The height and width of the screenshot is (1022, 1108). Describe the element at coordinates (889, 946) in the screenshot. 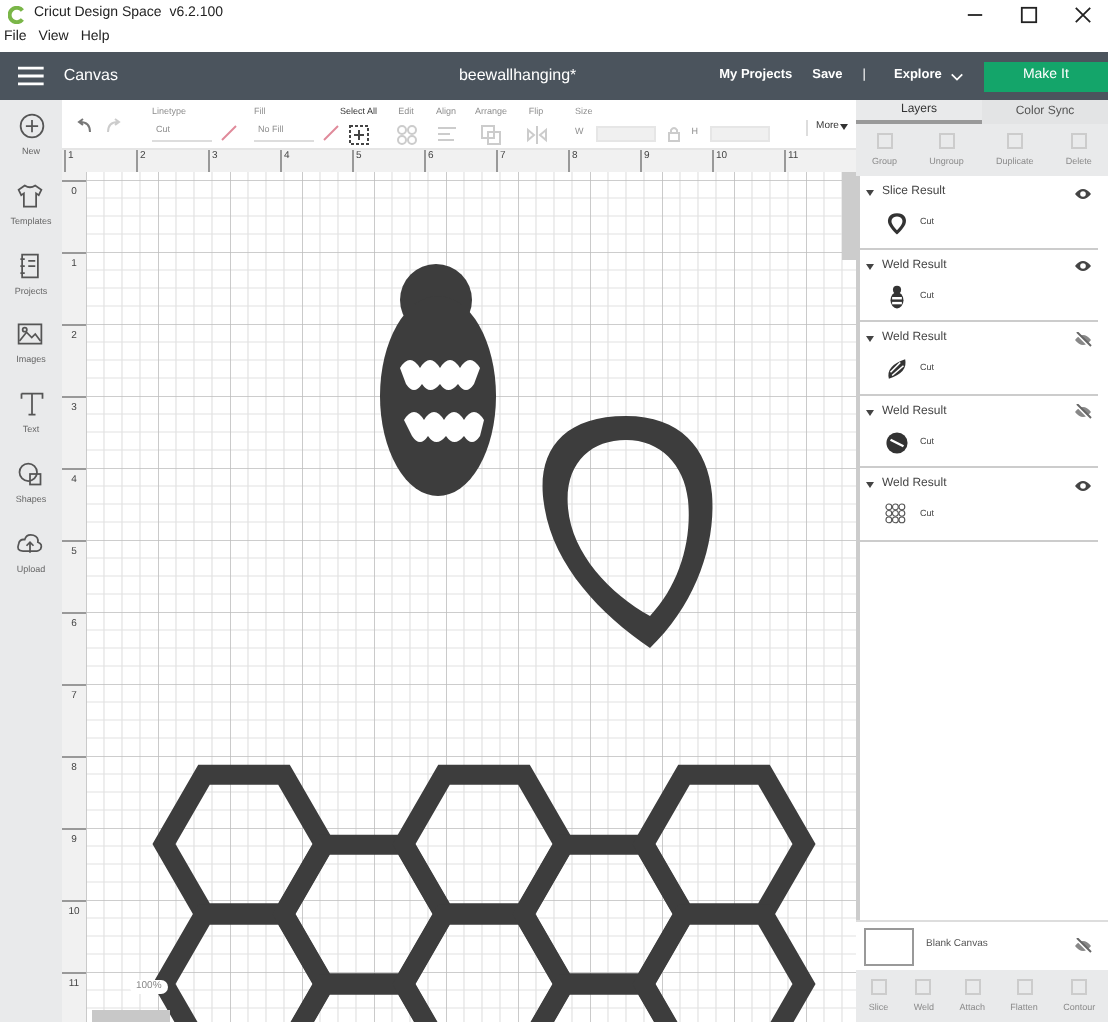

I see `blank-canvas-thumbnail` at that location.